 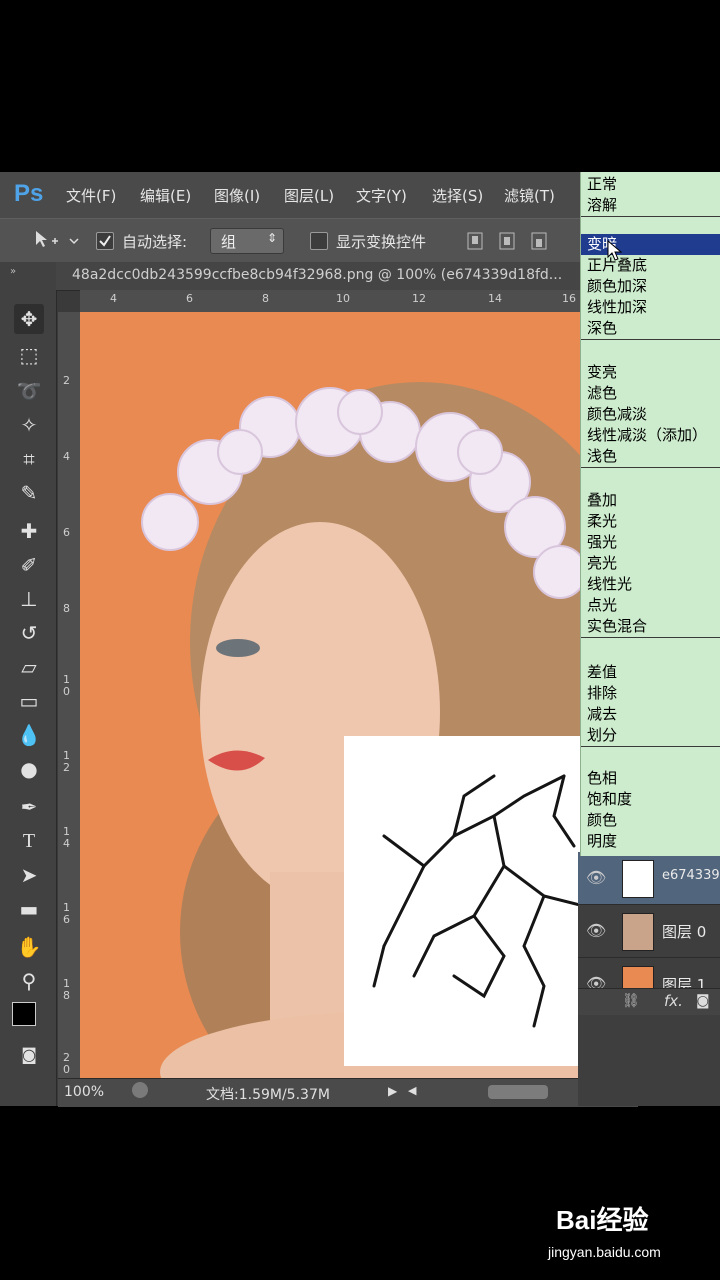 I want to click on layer-row: 👁 图层 1, so click(x=649, y=973).